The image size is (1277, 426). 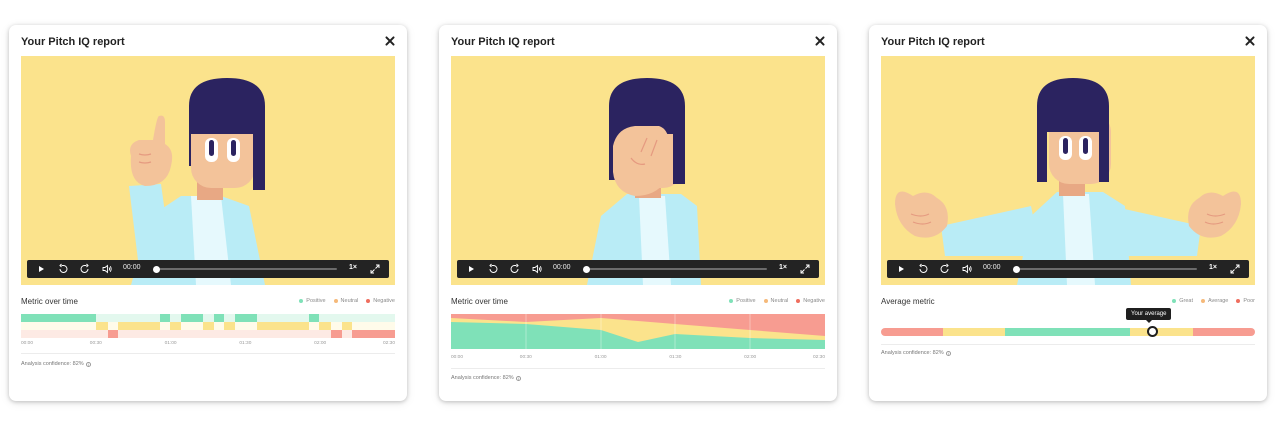 What do you see at coordinates (1182, 301) in the screenshot?
I see `legend-great: Great` at bounding box center [1182, 301].